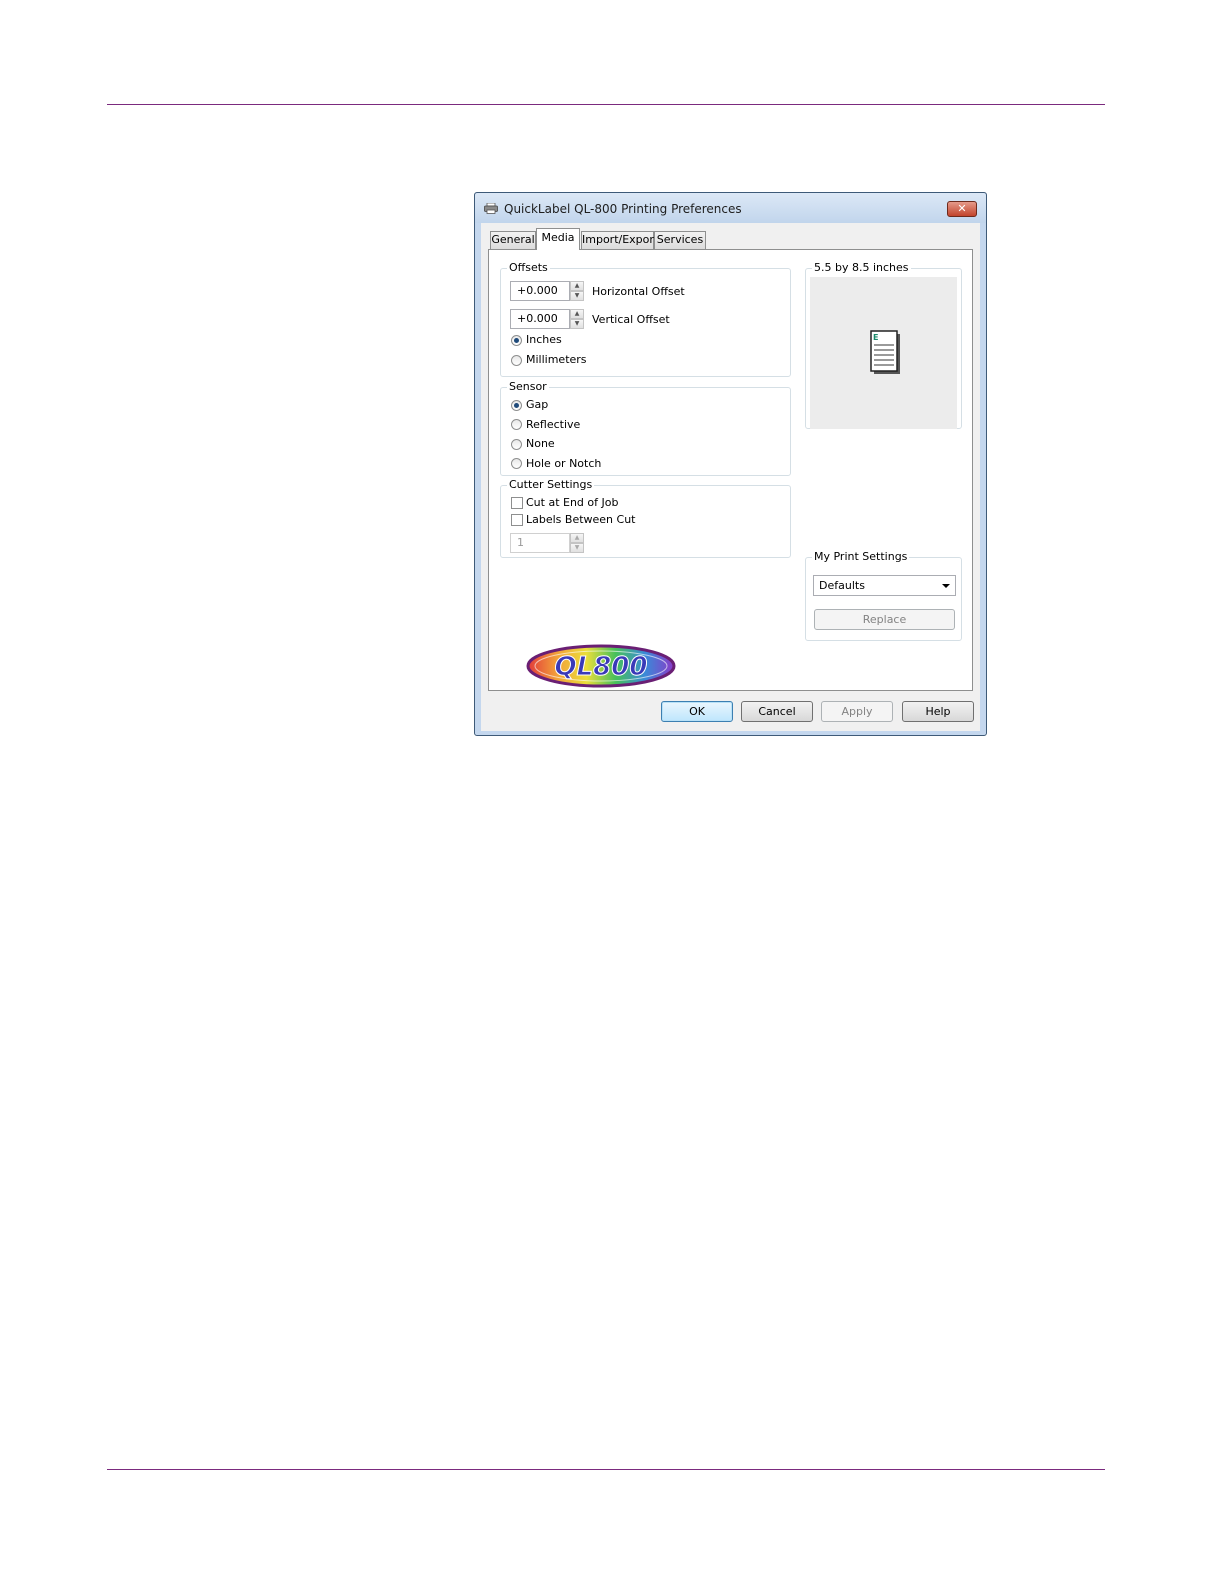 The image size is (1224, 1584). What do you see at coordinates (544, 339) in the screenshot?
I see `inches-radio-label: Inches` at bounding box center [544, 339].